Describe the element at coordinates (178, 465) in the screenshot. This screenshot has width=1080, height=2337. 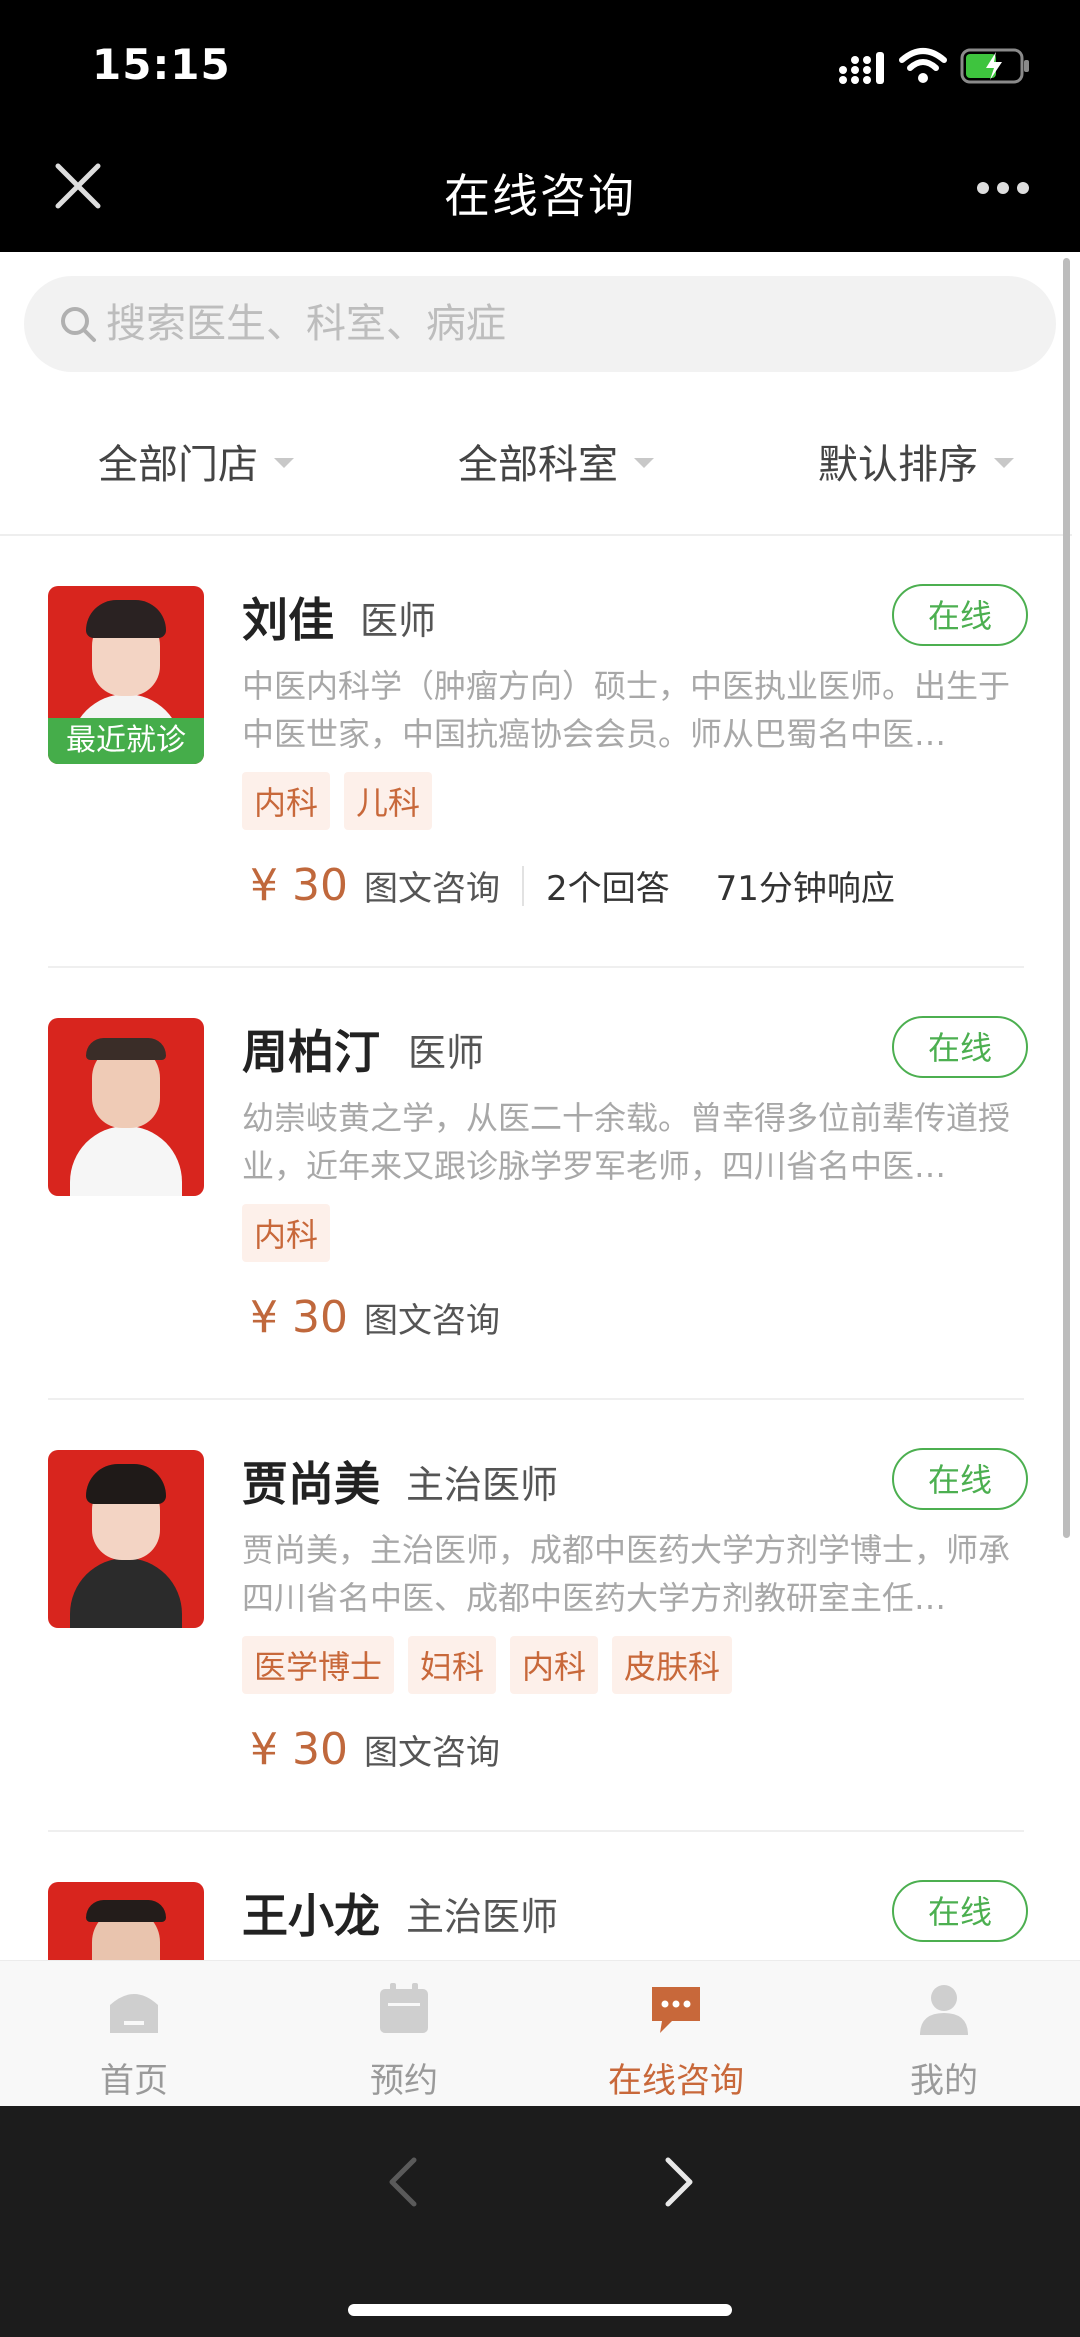
I see `filter-label: 全部门店` at that location.